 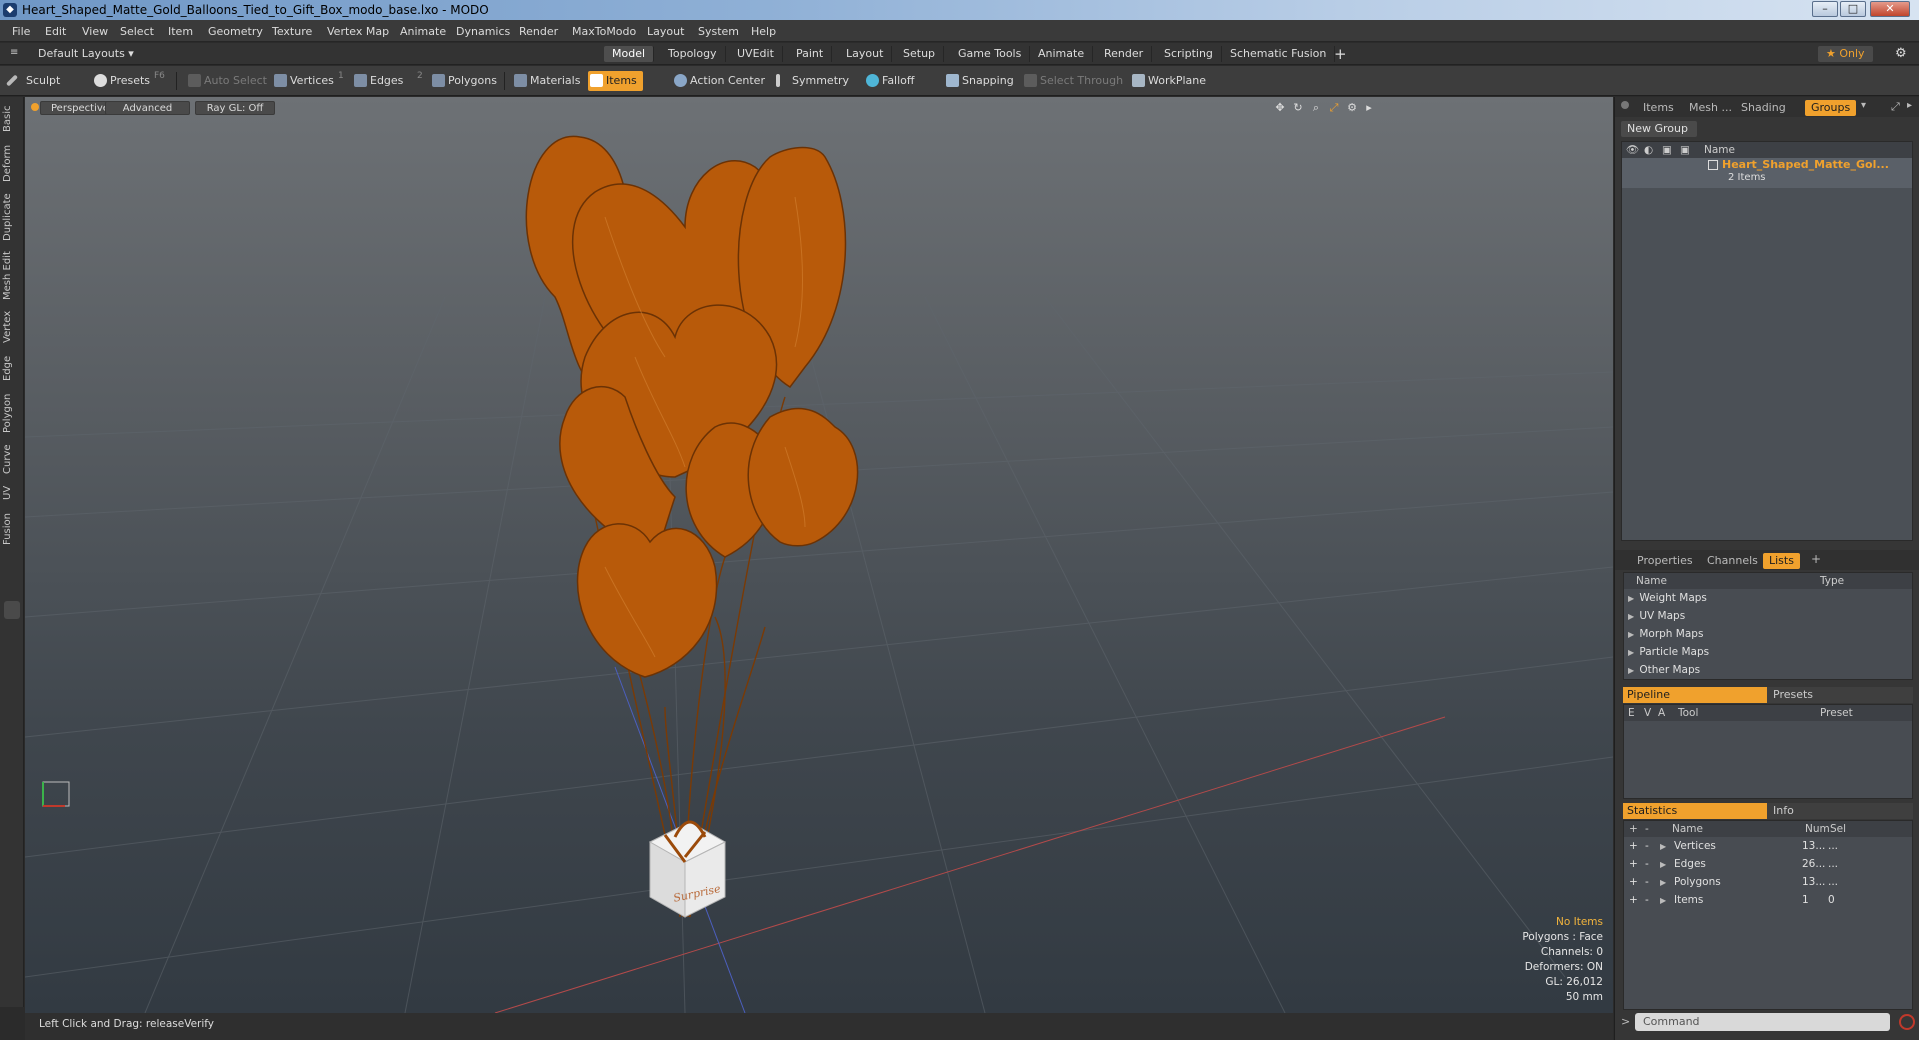 What do you see at coordinates (12, 459) in the screenshot?
I see `vtab-curve: Curve` at bounding box center [12, 459].